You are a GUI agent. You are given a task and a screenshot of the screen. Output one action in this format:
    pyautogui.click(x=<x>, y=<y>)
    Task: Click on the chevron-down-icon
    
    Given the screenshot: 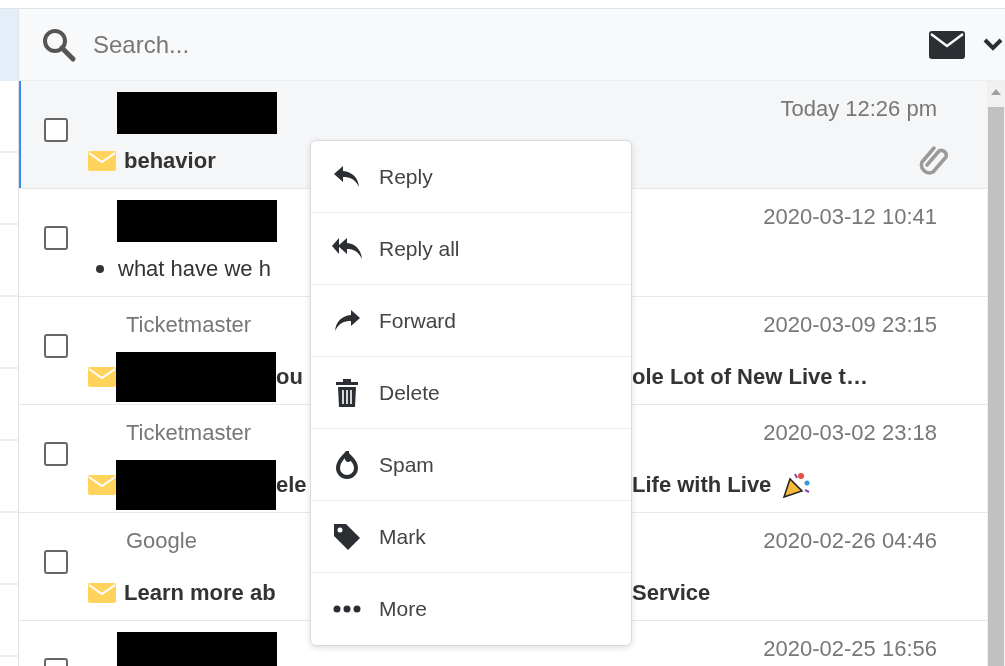 What is the action you would take?
    pyautogui.click(x=993, y=44)
    